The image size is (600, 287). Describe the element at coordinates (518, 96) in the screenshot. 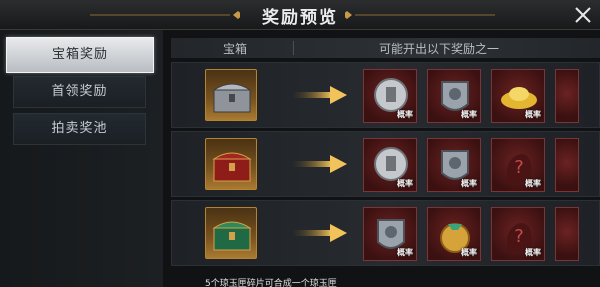

I see `gold-ingot-icon: 概率` at that location.